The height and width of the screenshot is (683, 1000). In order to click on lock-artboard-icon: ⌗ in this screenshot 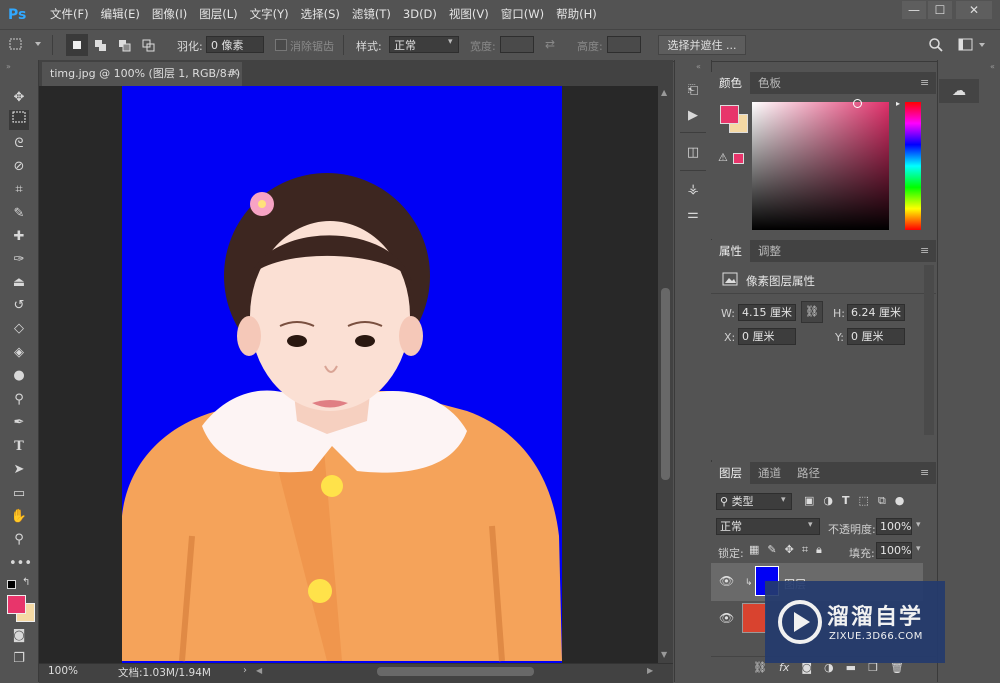, I will do `click(805, 551)`.